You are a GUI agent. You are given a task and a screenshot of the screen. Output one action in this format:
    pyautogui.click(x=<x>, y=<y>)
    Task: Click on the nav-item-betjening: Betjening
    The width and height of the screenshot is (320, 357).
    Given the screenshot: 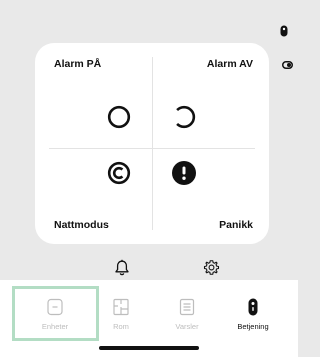 What is the action you would take?
    pyautogui.click(x=253, y=310)
    